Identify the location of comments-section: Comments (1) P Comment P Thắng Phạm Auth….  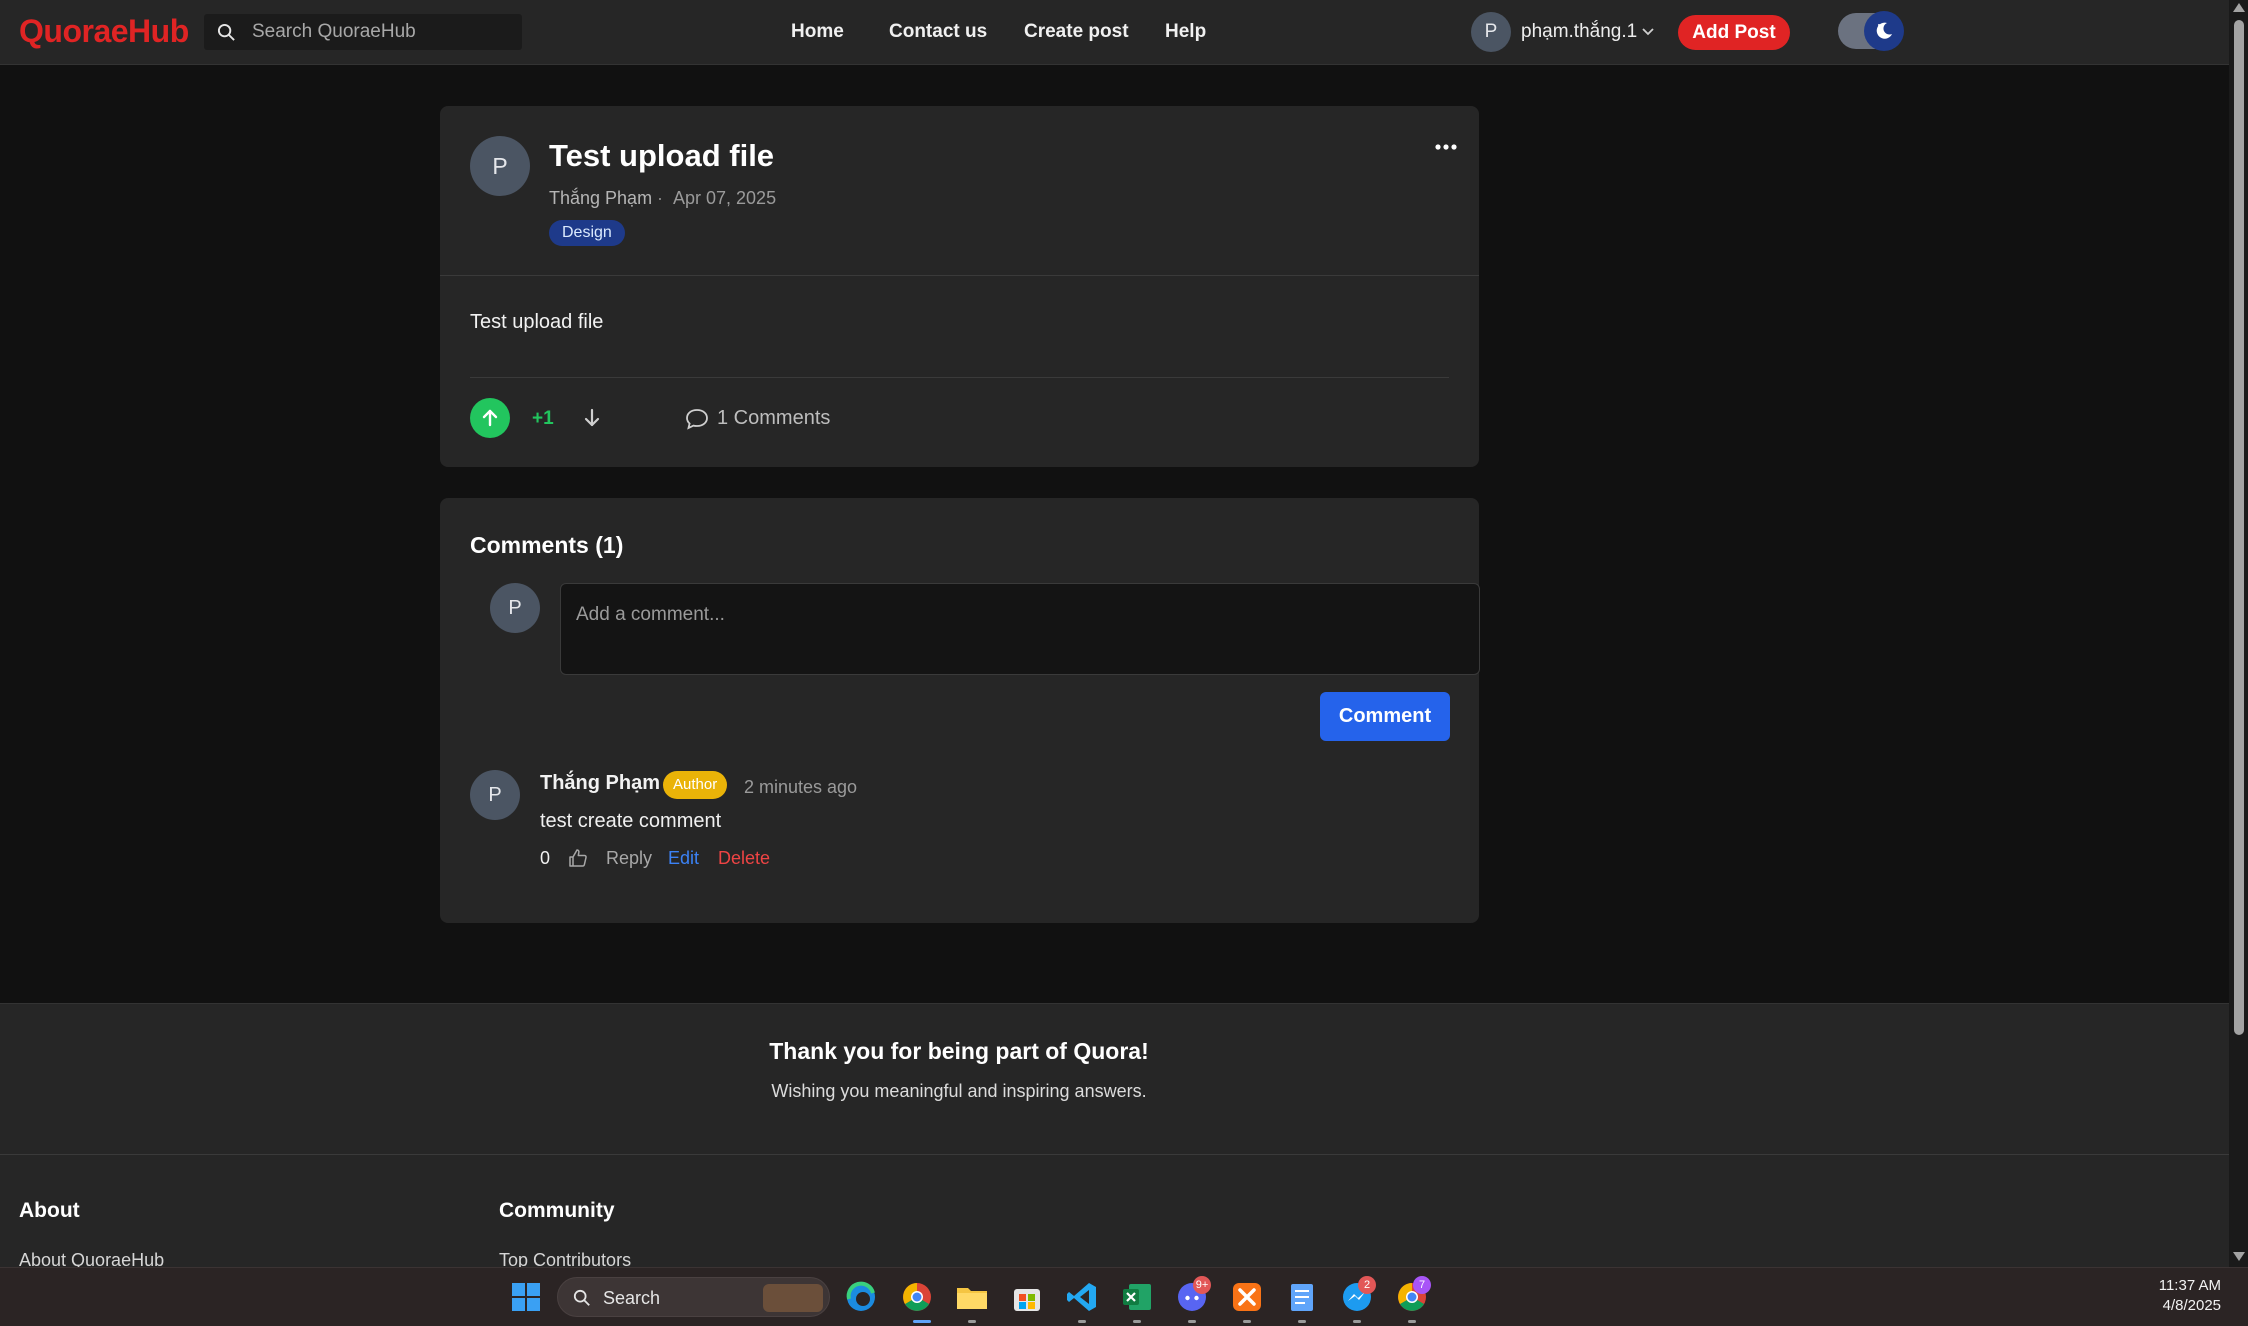
(960, 710).